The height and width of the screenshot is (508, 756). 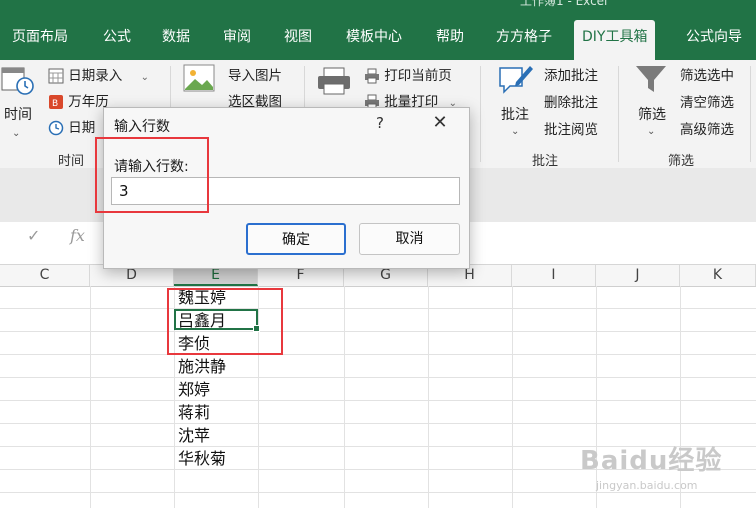 What do you see at coordinates (56, 76) in the screenshot?
I see `calendar-grid-icon` at bounding box center [56, 76].